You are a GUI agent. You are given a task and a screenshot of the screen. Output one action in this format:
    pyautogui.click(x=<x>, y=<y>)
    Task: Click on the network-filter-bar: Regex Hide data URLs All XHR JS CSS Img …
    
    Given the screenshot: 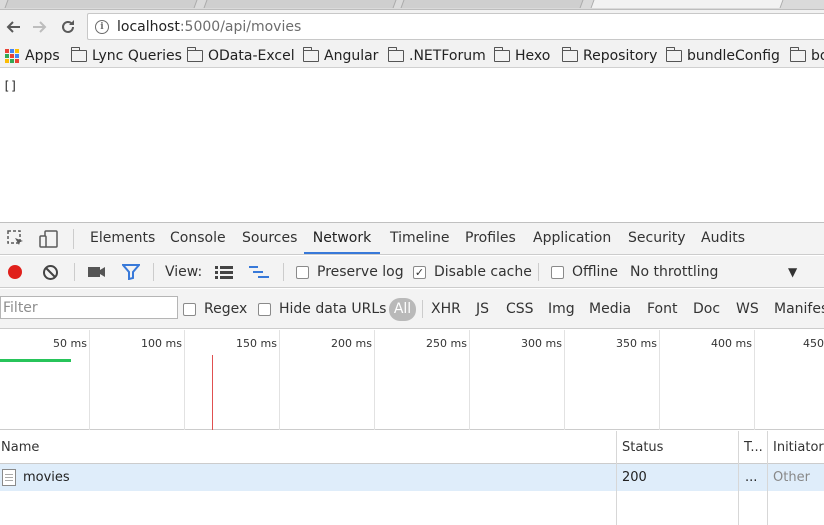 What is the action you would take?
    pyautogui.click(x=412, y=309)
    